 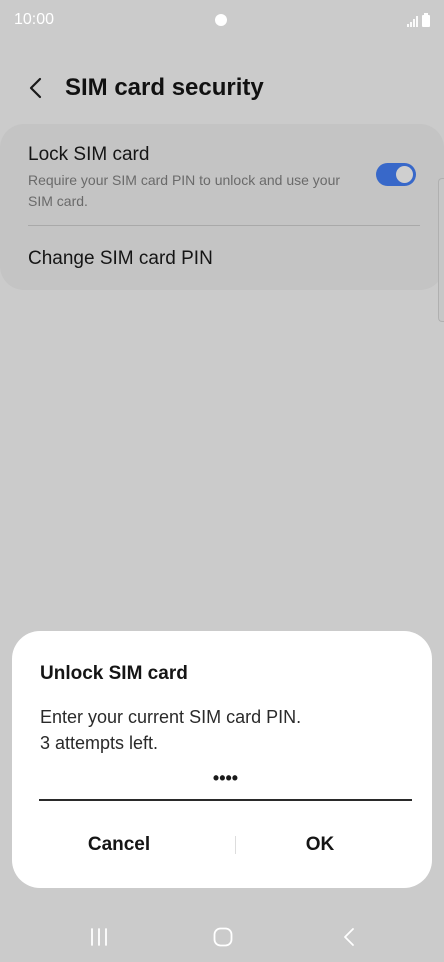 I want to click on home-button, so click(x=223, y=937).